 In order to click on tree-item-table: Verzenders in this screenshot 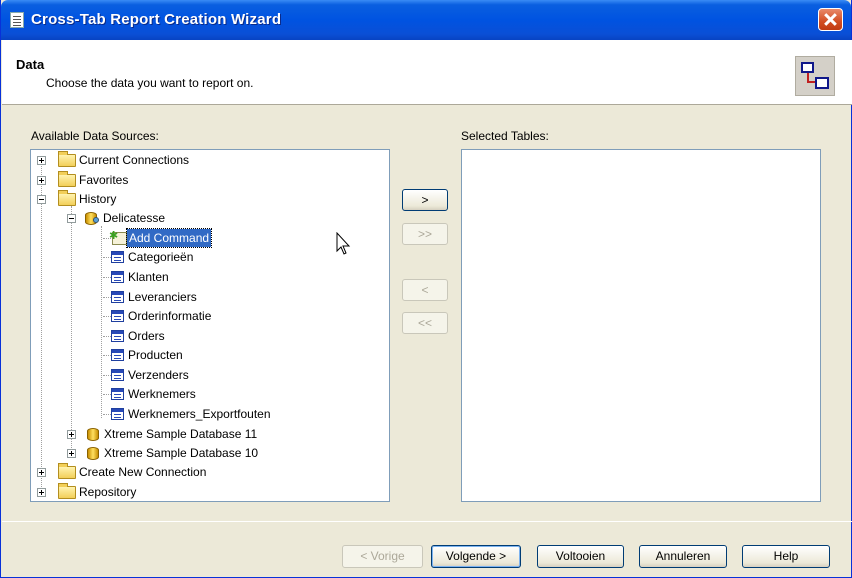, I will do `click(201, 375)`.